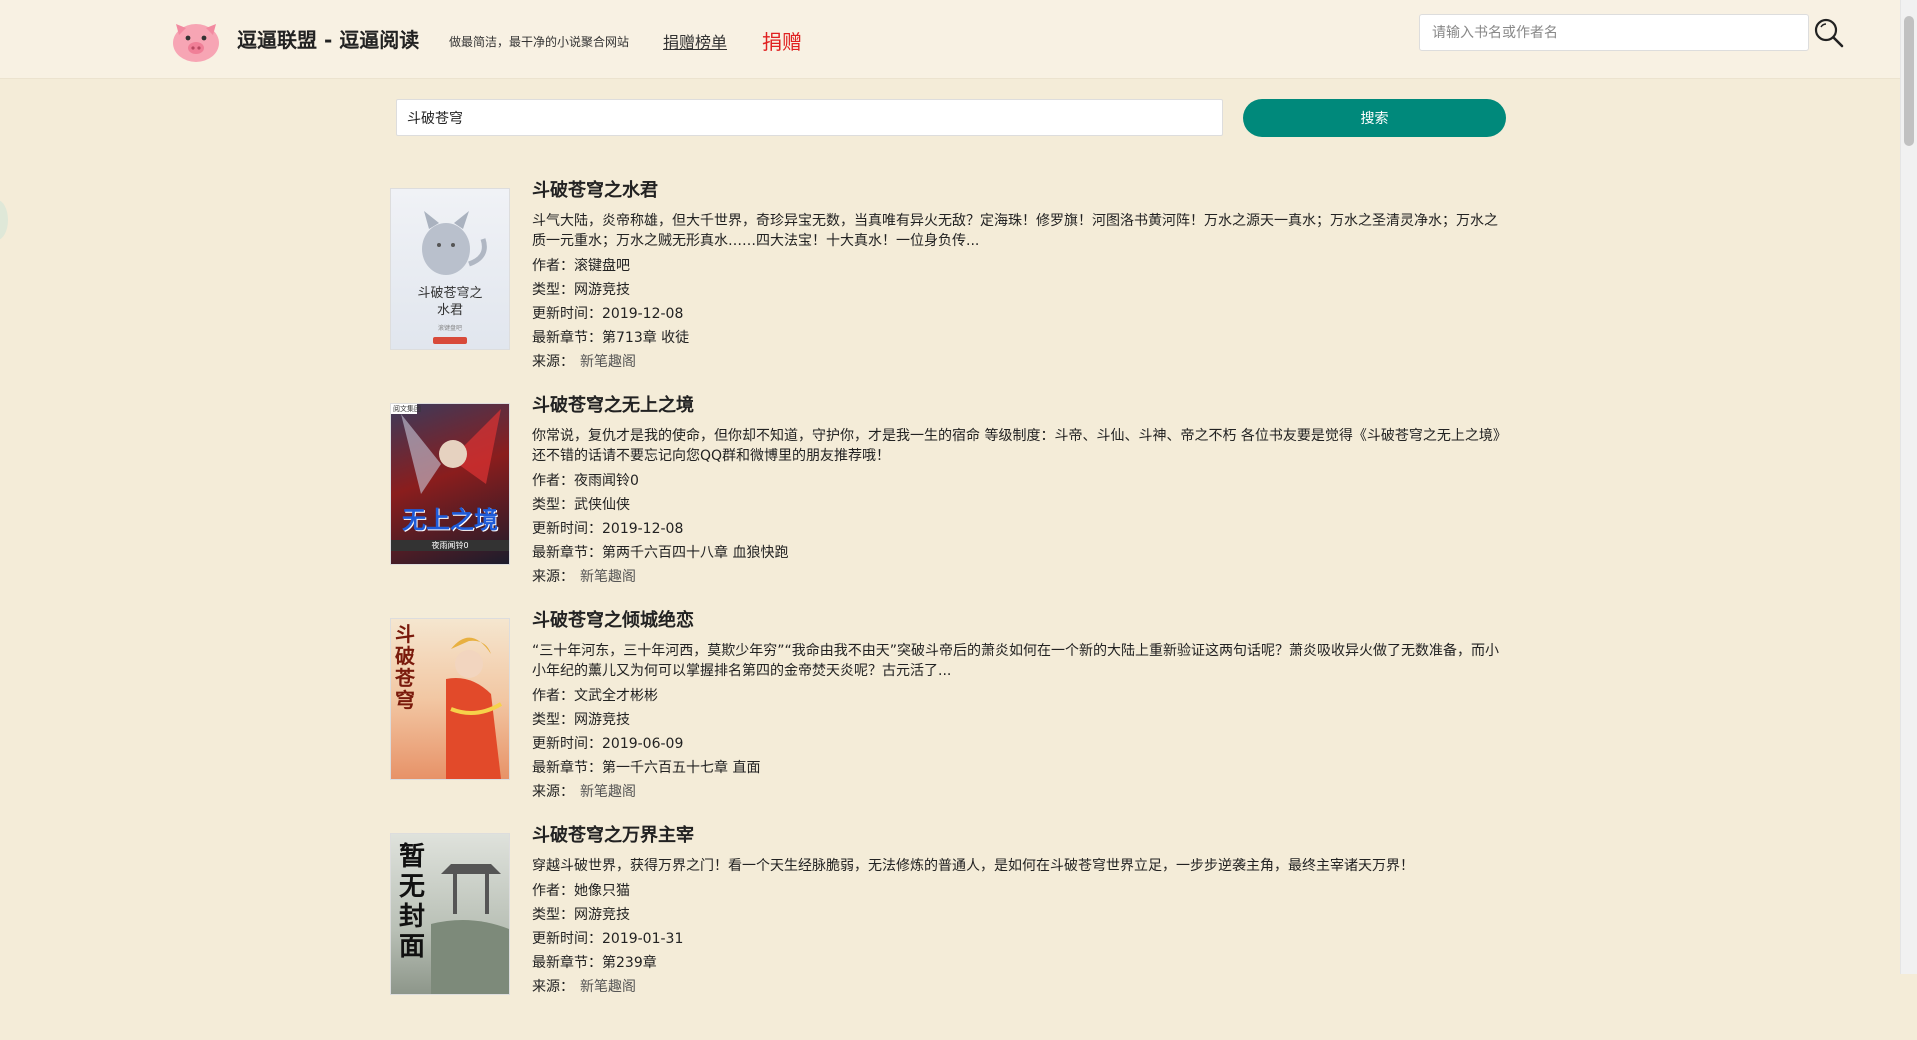 This screenshot has width=1917, height=1040. What do you see at coordinates (594, 963) in the screenshot?
I see `book-latest-chapter: 最新章节：第239章` at bounding box center [594, 963].